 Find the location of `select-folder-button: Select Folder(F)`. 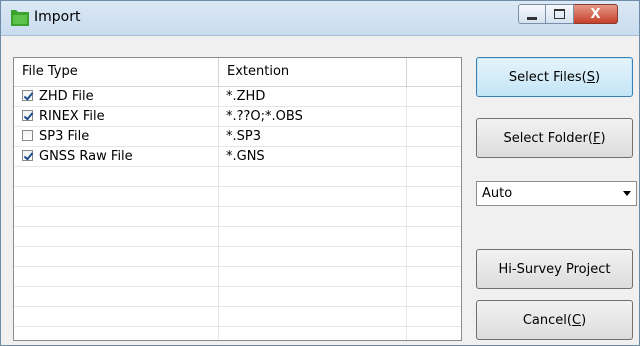

select-folder-button: Select Folder(F) is located at coordinates (554, 138).